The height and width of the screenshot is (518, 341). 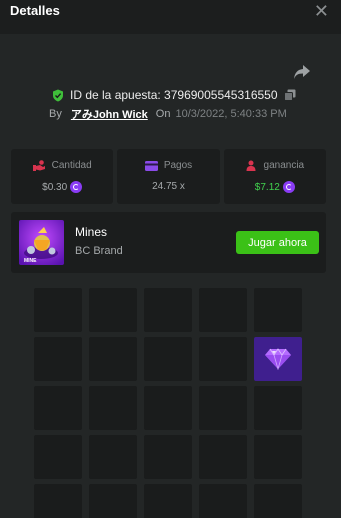 I want to click on card-icon, so click(x=151, y=165).